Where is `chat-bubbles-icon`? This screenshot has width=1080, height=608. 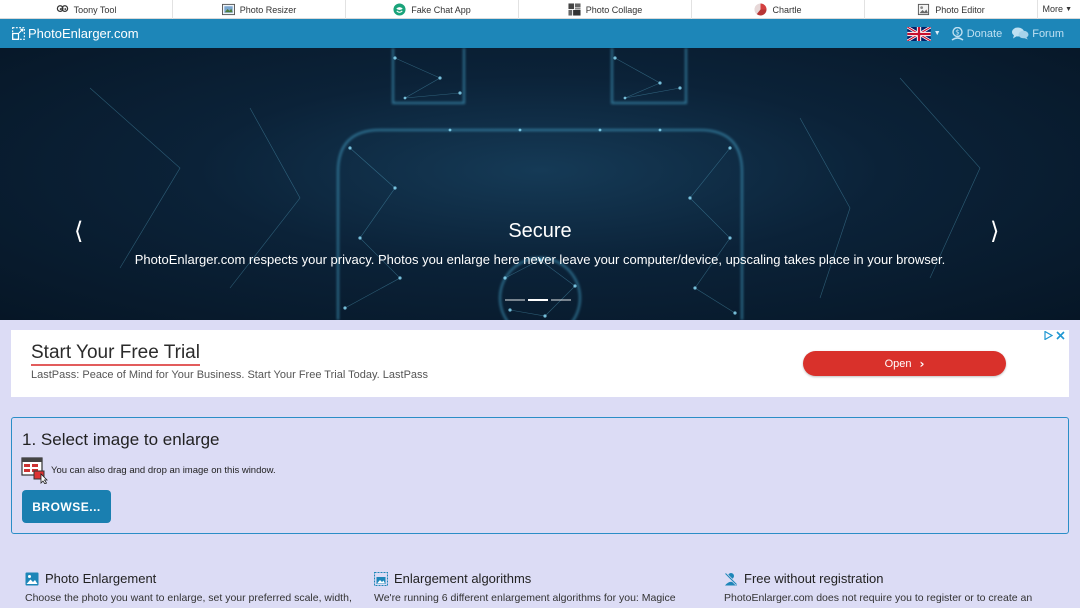
chat-bubbles-icon is located at coordinates (1020, 33).